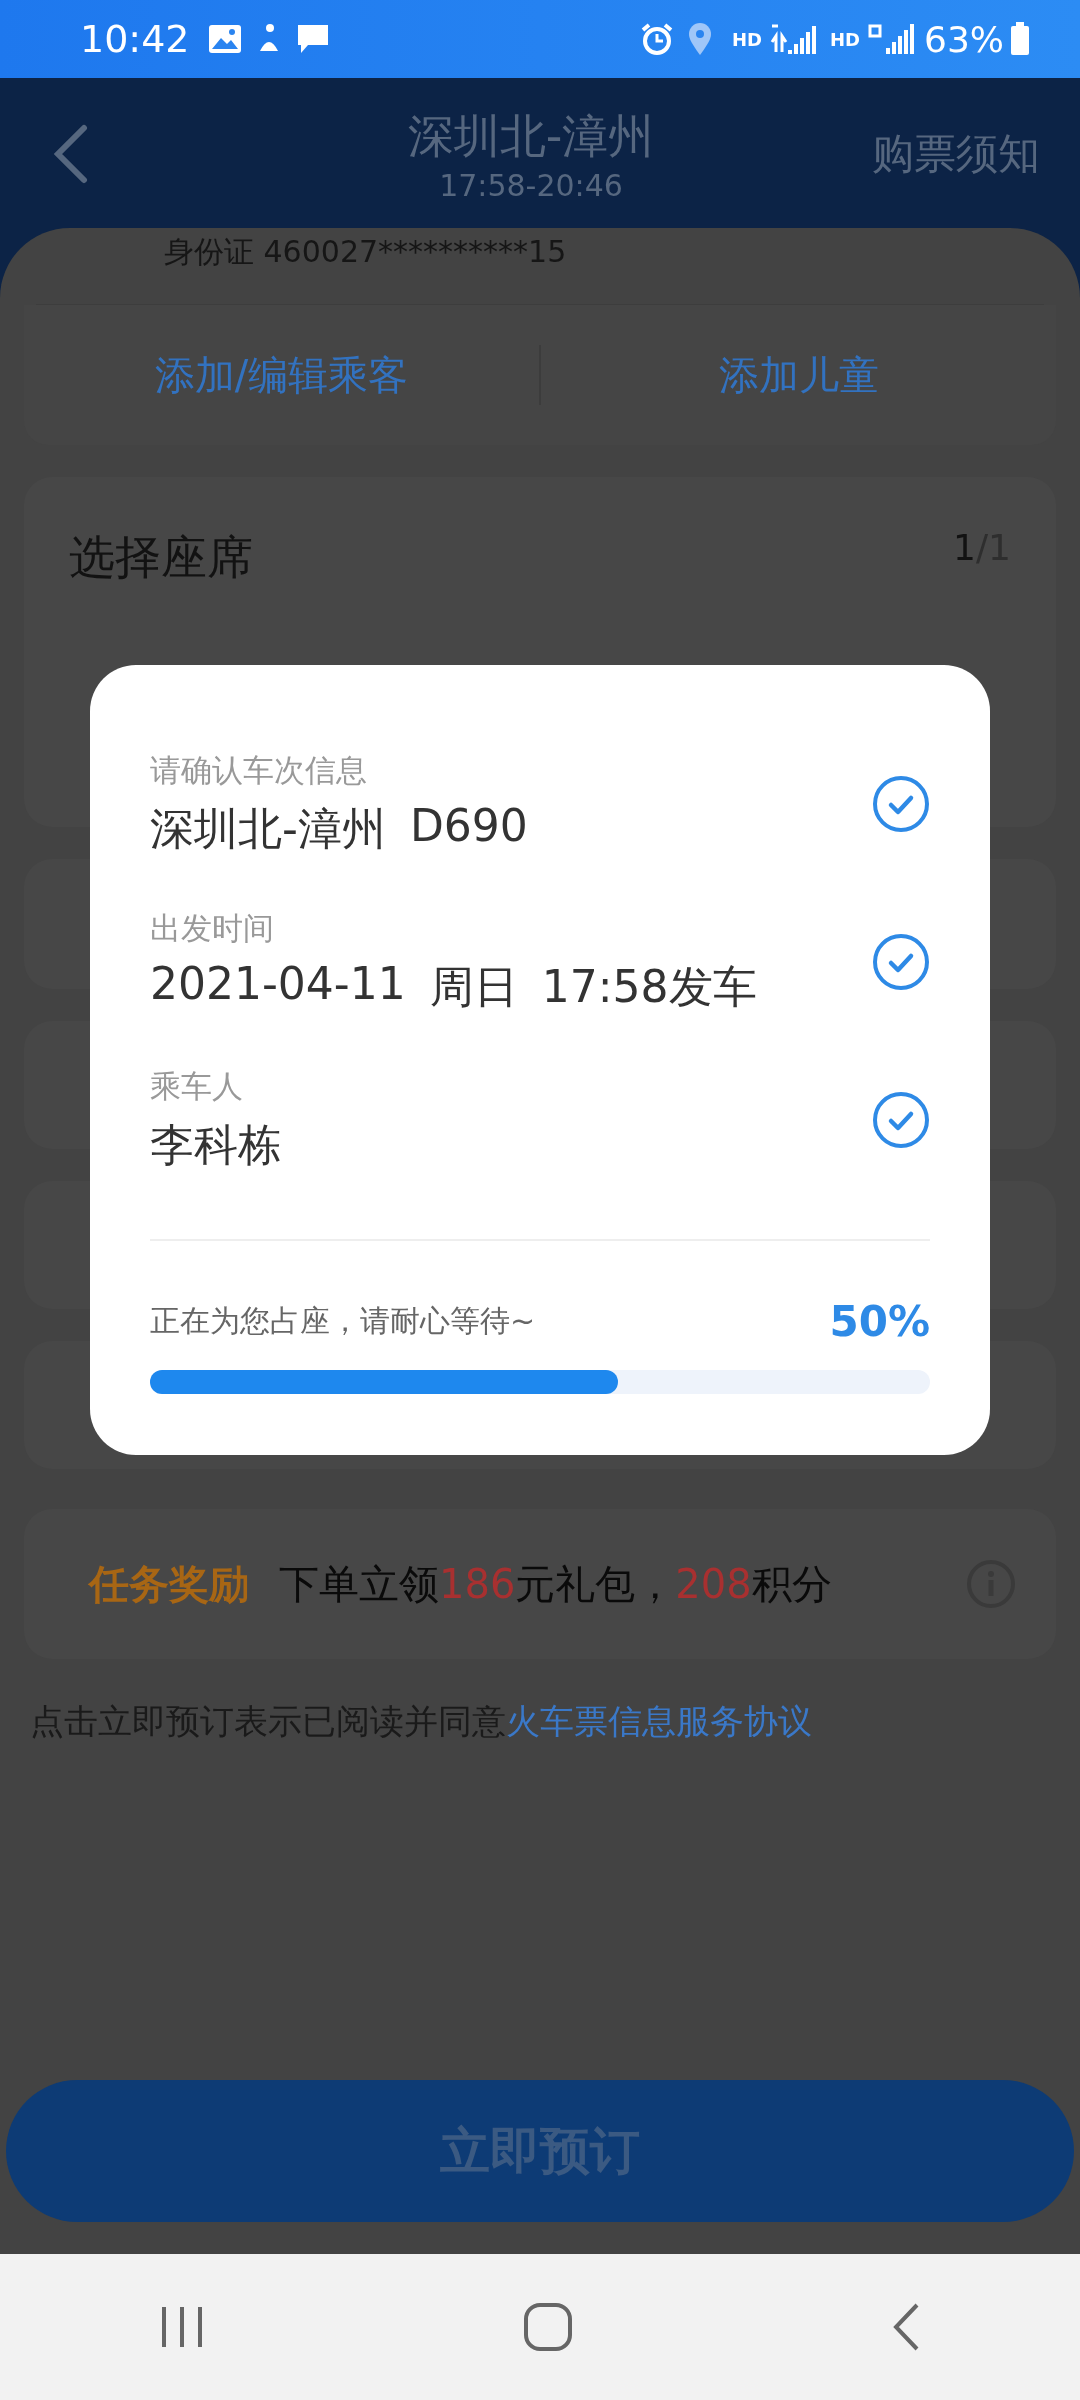 The image size is (1080, 2400). Describe the element at coordinates (699, 39) in the screenshot. I see `location-icon` at that location.